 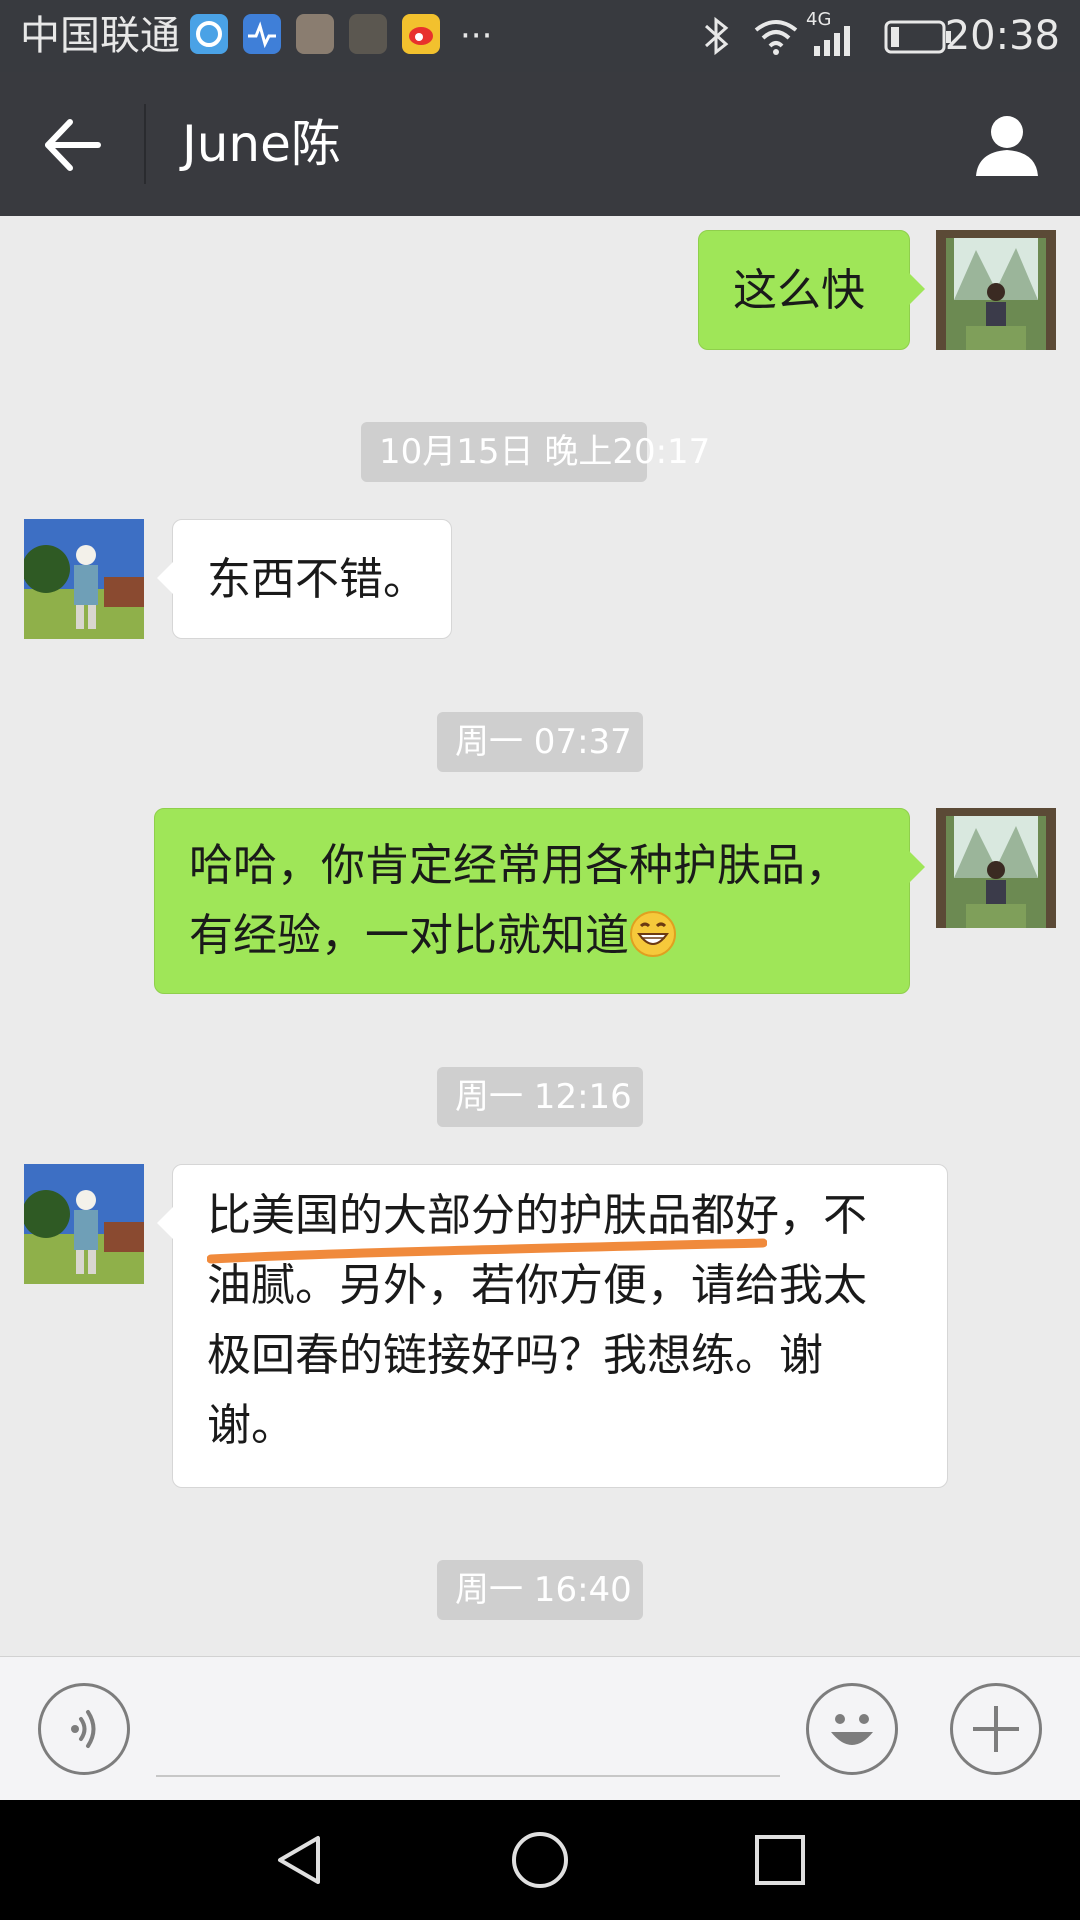 I want to click on status-bar: 中国联通 ··· 4G 20:38, so click(x=540, y=36).